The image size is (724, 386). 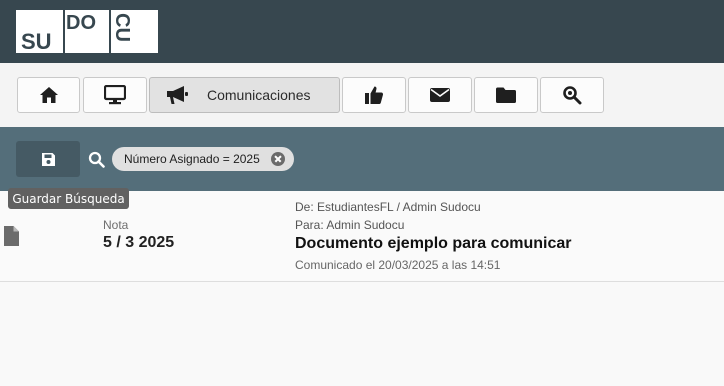 I want to click on save-search-tooltip: Guardar Búsqueda, so click(x=68, y=198).